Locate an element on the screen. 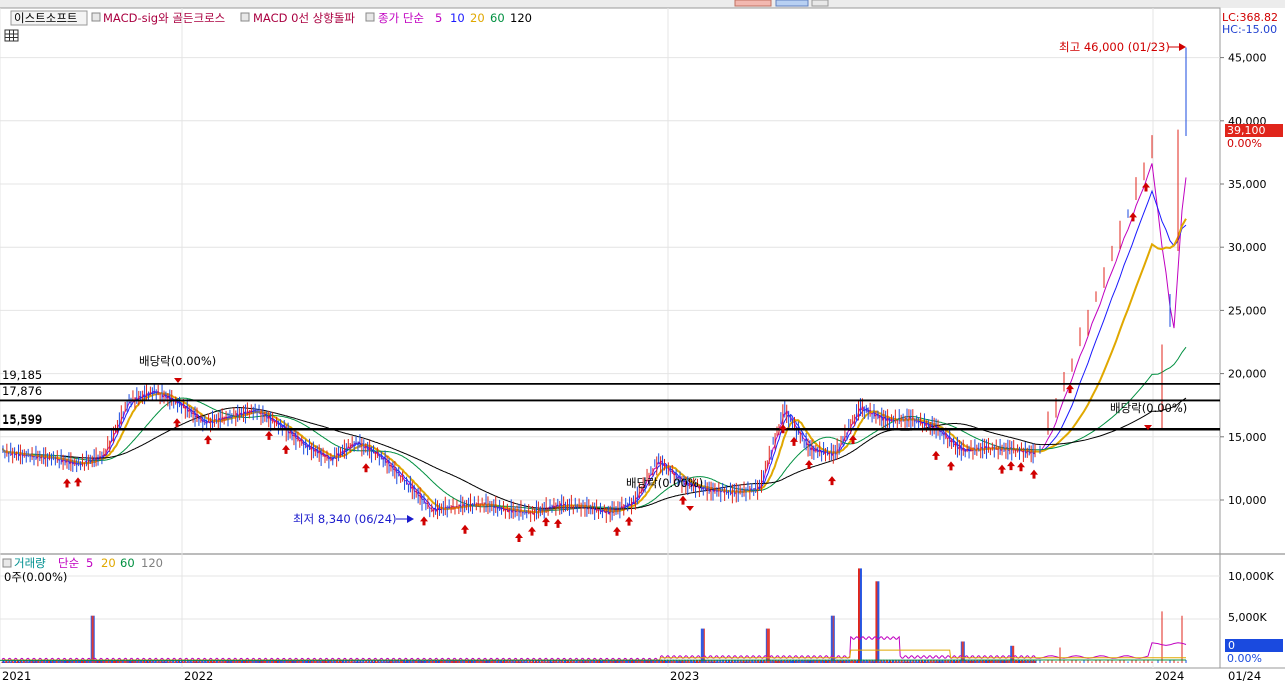  y-tick-label: 35,000 is located at coordinates (1247, 184).